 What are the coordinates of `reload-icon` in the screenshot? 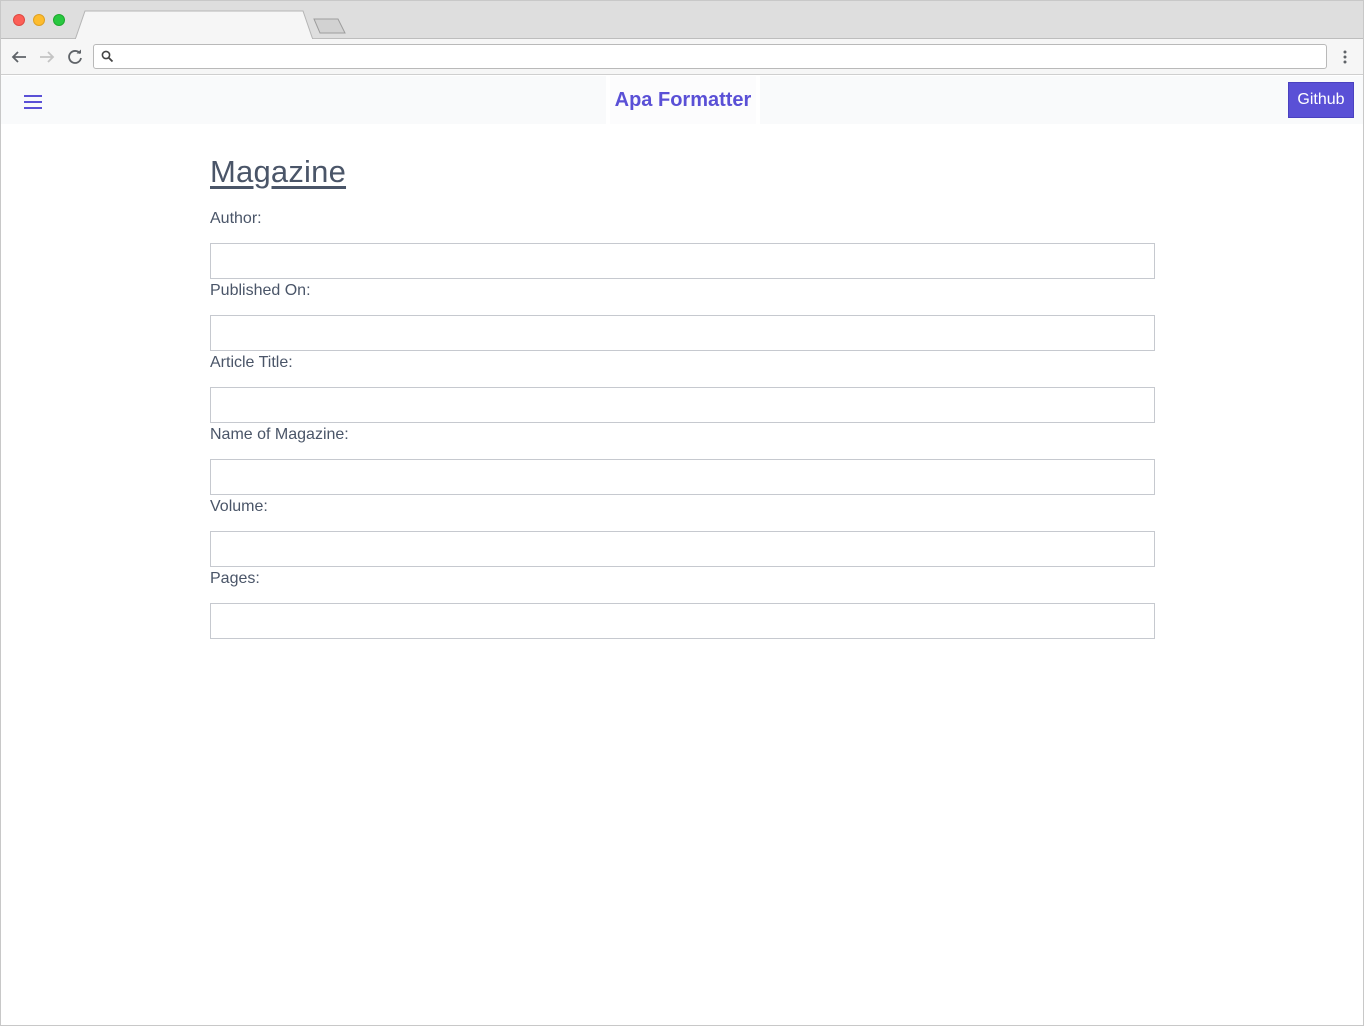 It's located at (75, 56).